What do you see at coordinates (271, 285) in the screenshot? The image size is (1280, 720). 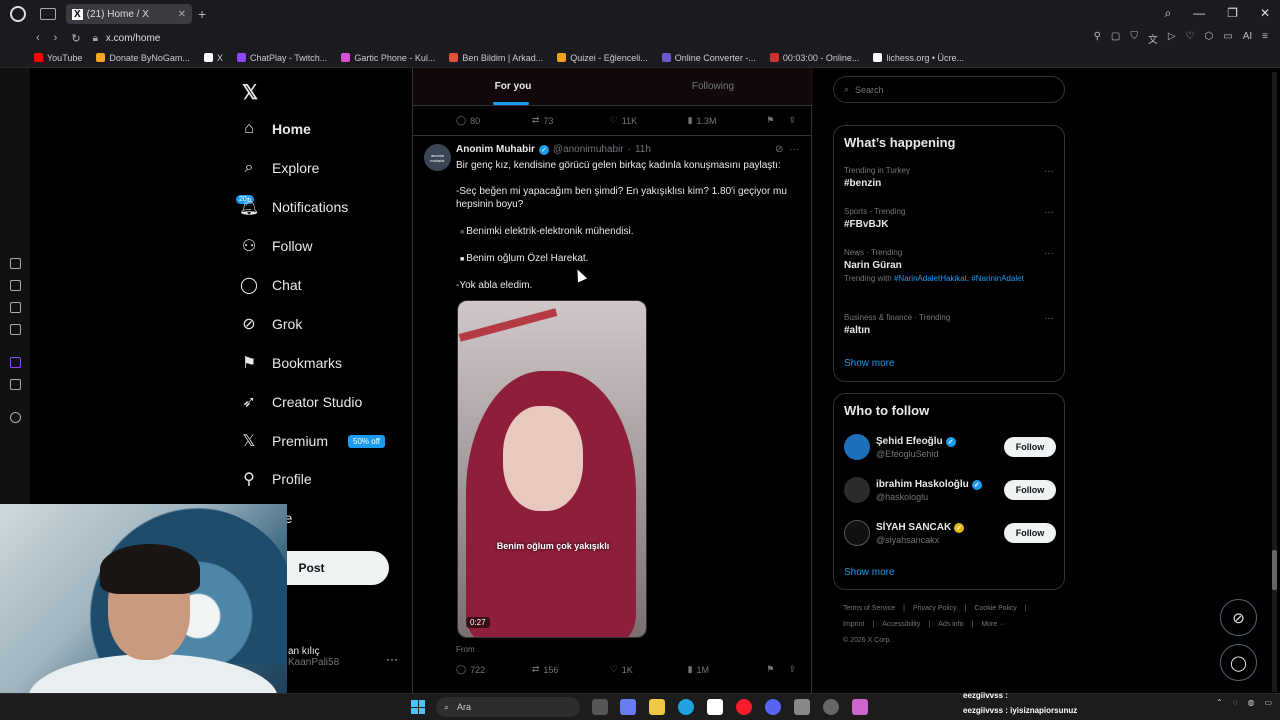 I see `nav-chat: ◯ Chat` at bounding box center [271, 285].